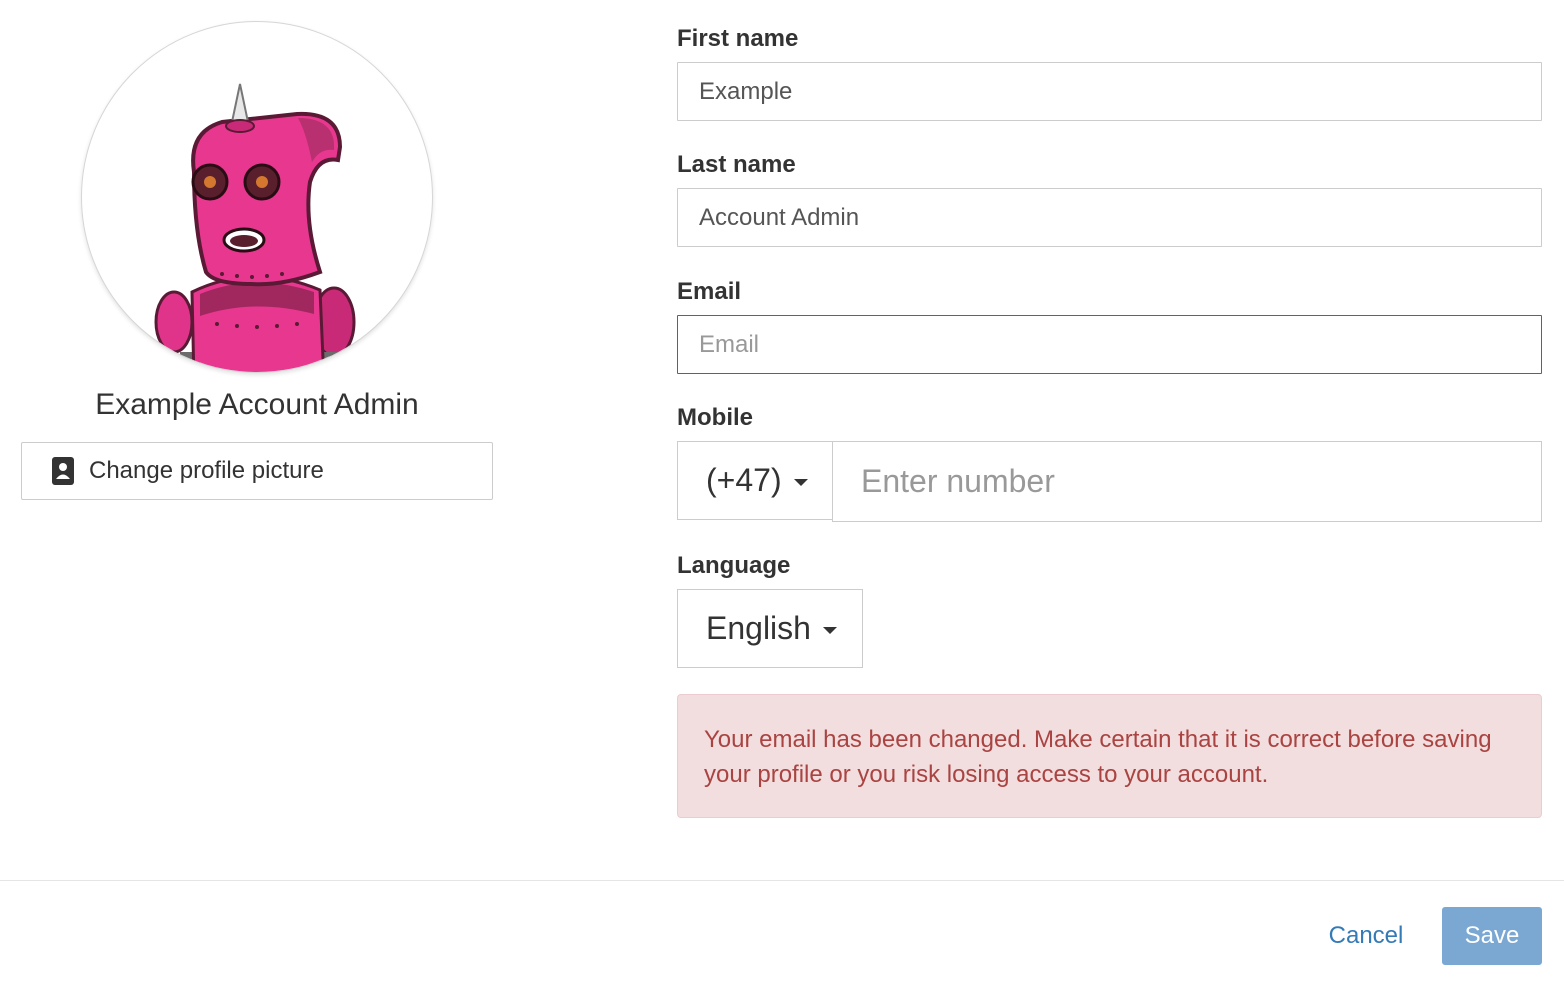 This screenshot has height=985, width=1564. I want to click on change-profile-picture-label: Change profile picture, so click(206, 470).